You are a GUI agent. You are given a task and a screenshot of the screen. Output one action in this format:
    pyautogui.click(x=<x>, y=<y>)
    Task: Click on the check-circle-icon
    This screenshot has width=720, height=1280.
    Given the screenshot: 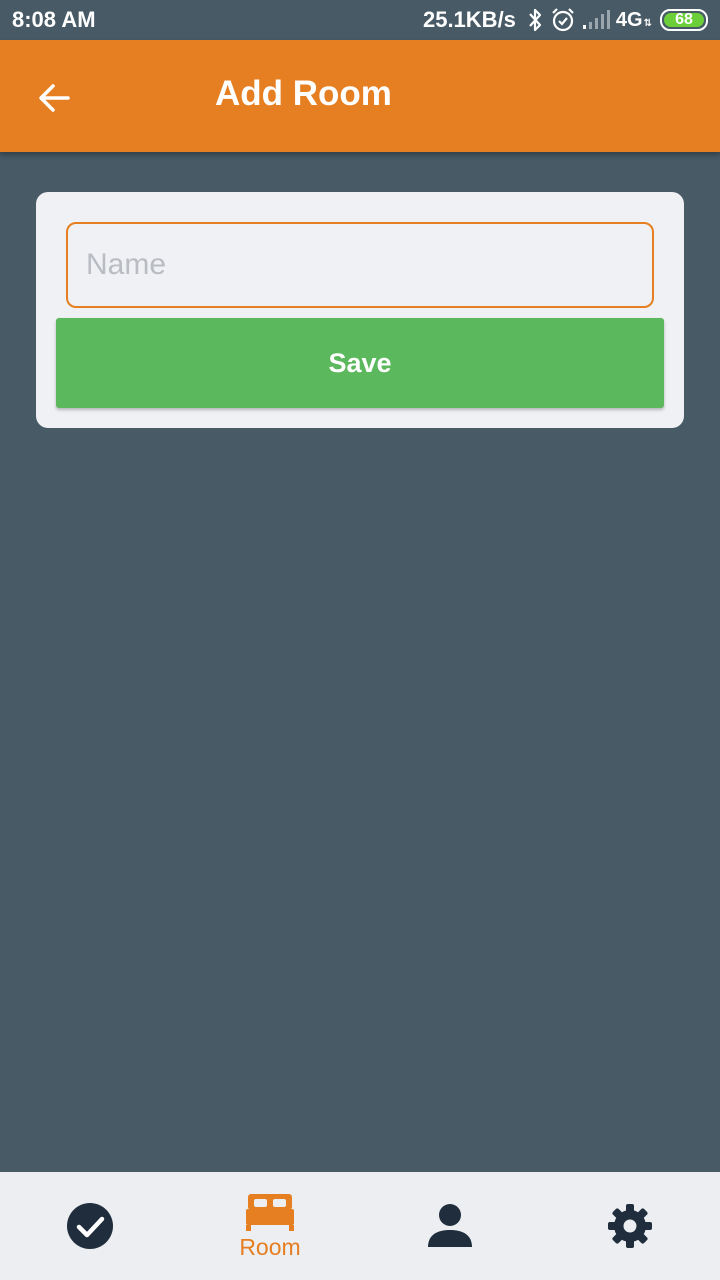 What is the action you would take?
    pyautogui.click(x=90, y=1226)
    